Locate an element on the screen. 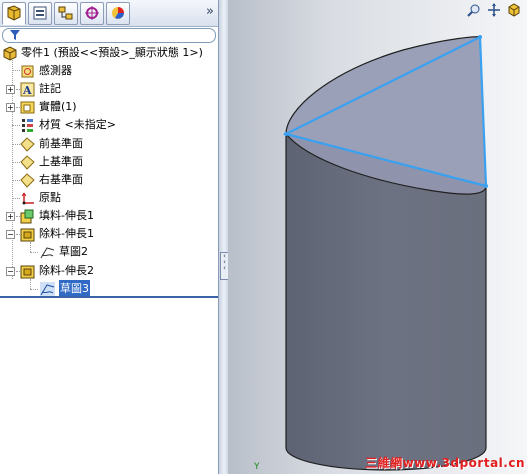  expand-boss-extrude1-toggle: + is located at coordinates (10, 216).